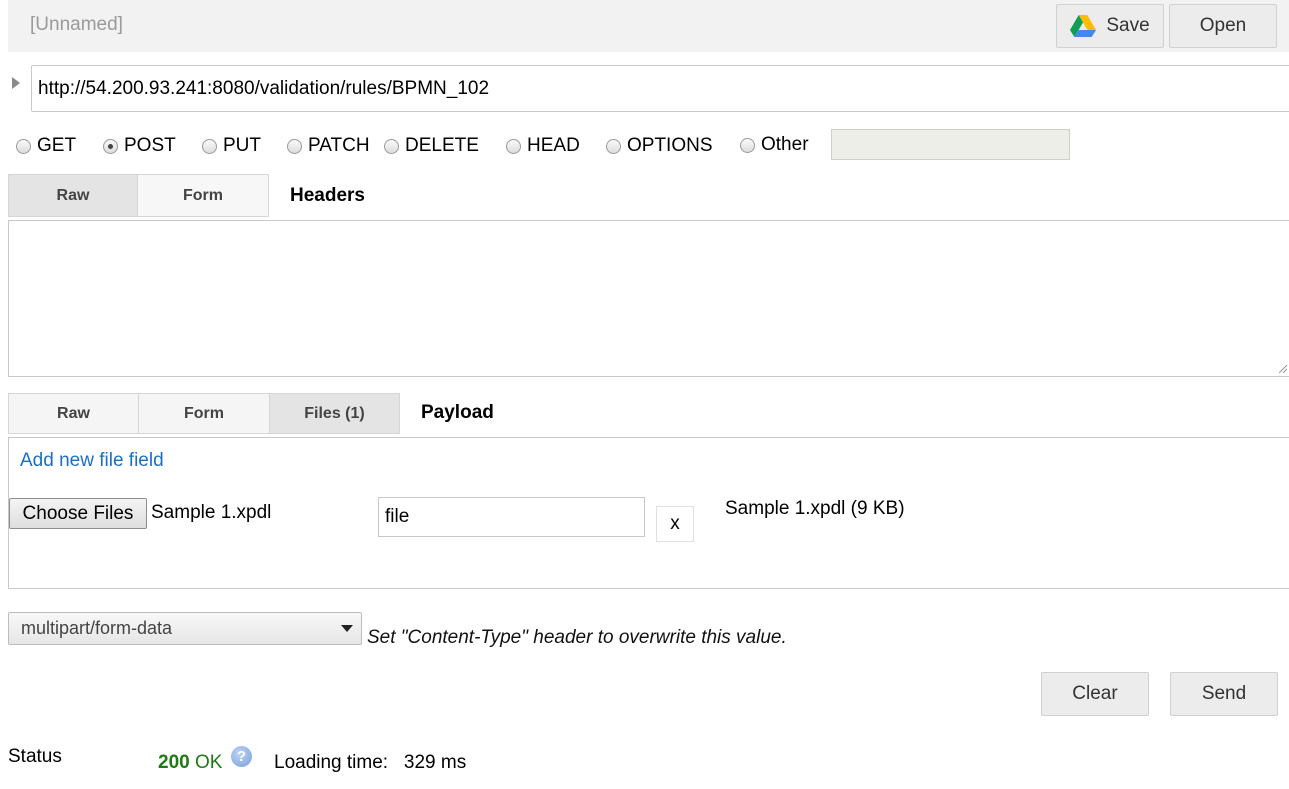  I want to click on method-options-label: OPTIONS, so click(670, 145).